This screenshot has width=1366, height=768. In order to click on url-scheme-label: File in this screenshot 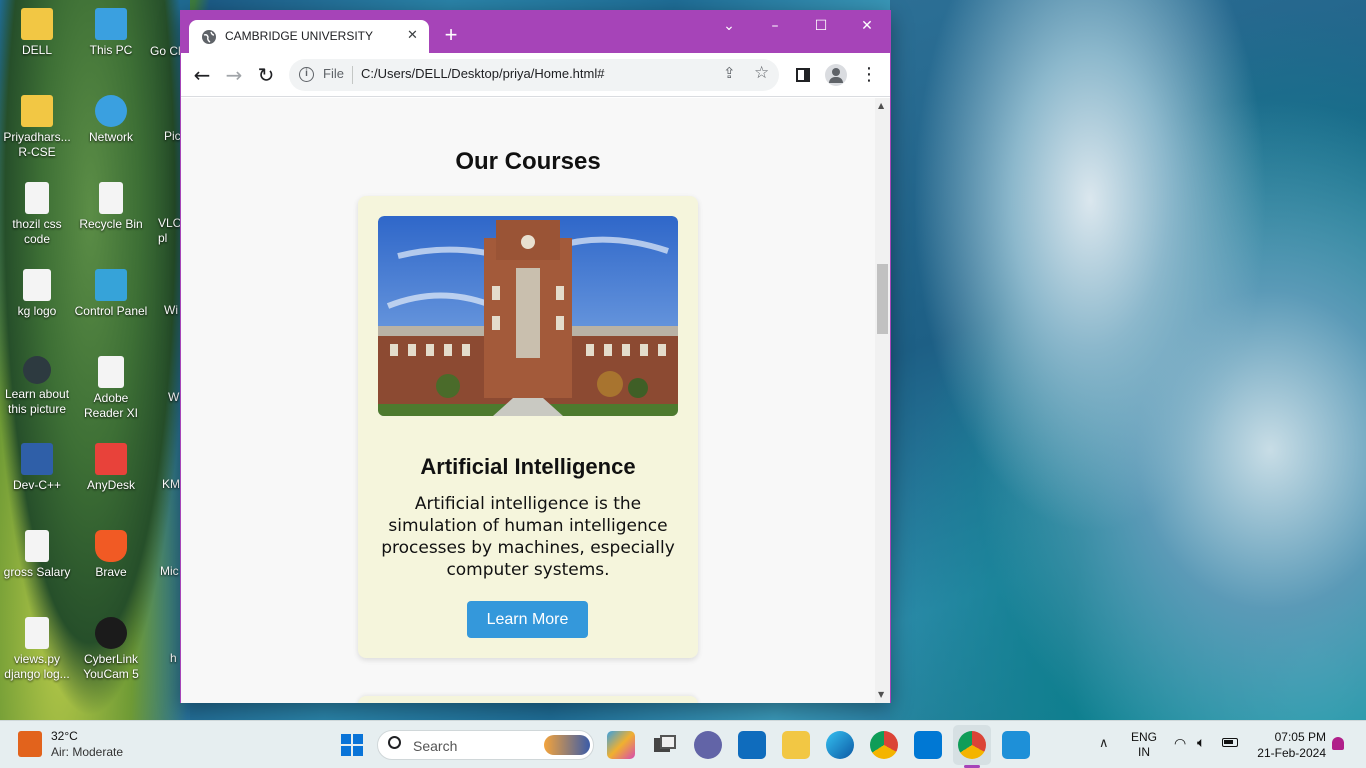, I will do `click(333, 73)`.